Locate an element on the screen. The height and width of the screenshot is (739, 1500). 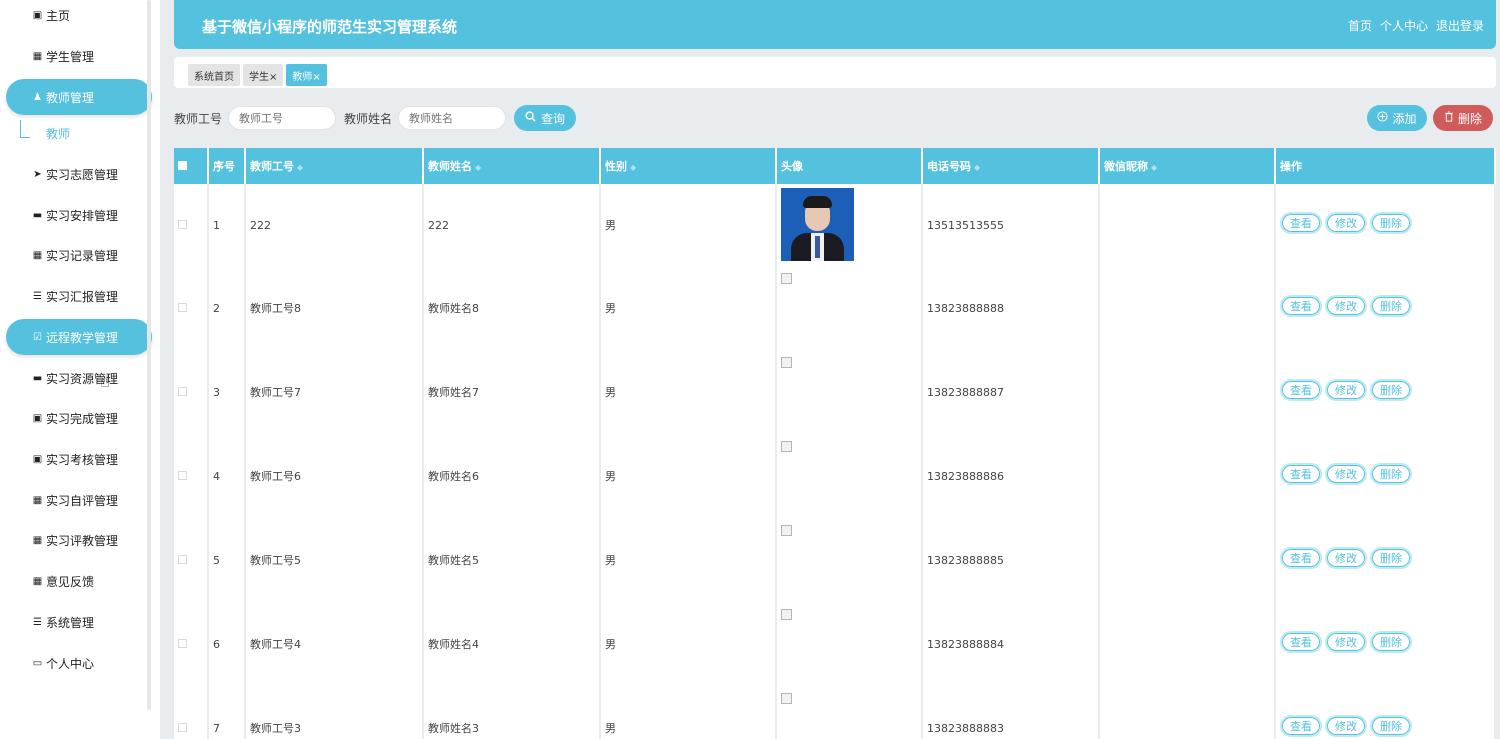
add-button: 添加 is located at coordinates (1397, 118).